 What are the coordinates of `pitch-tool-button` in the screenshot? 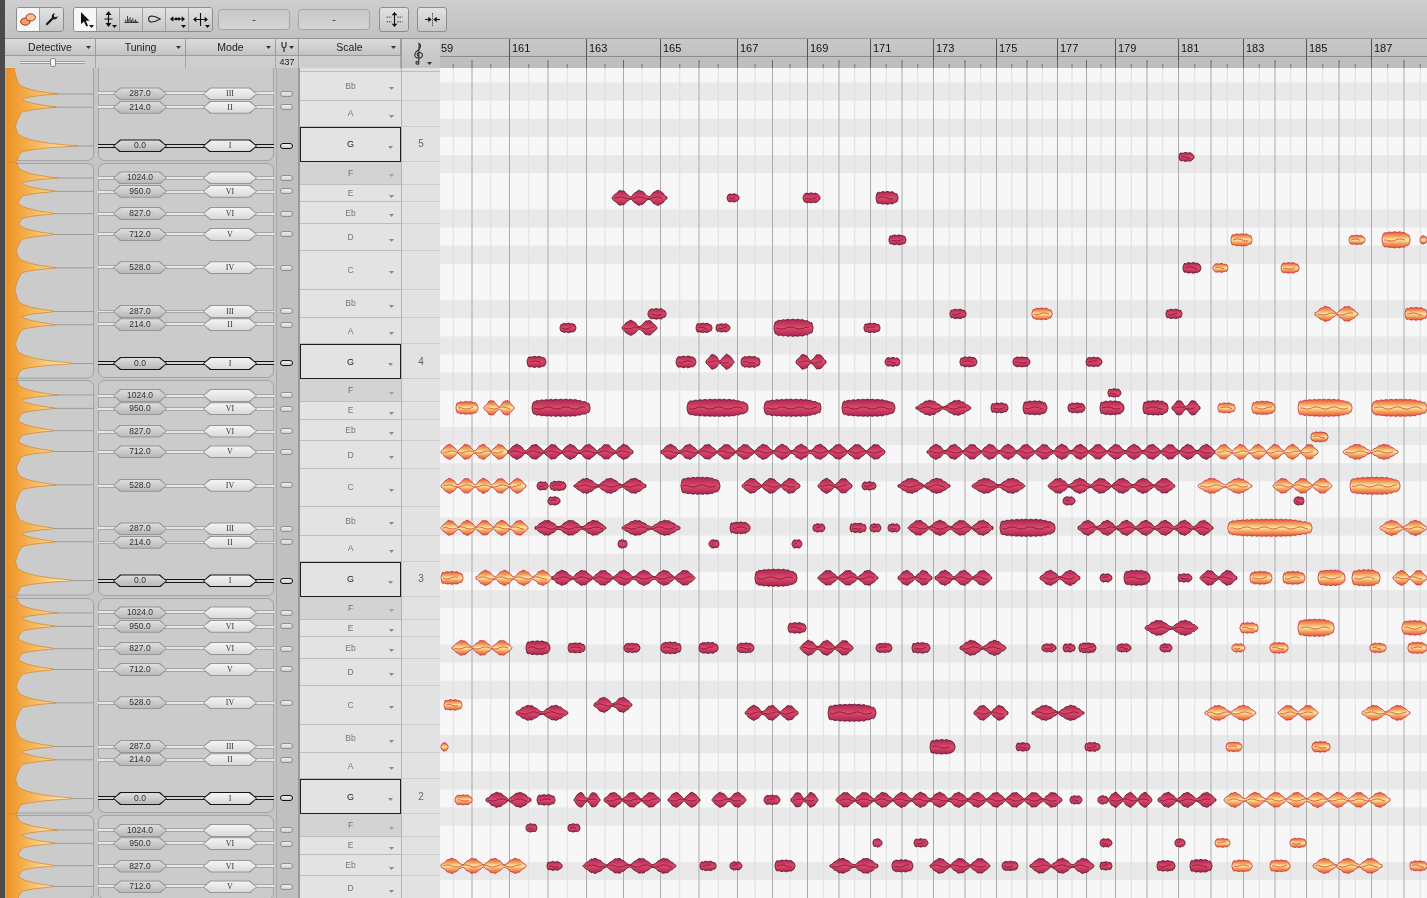 It's located at (108, 19).